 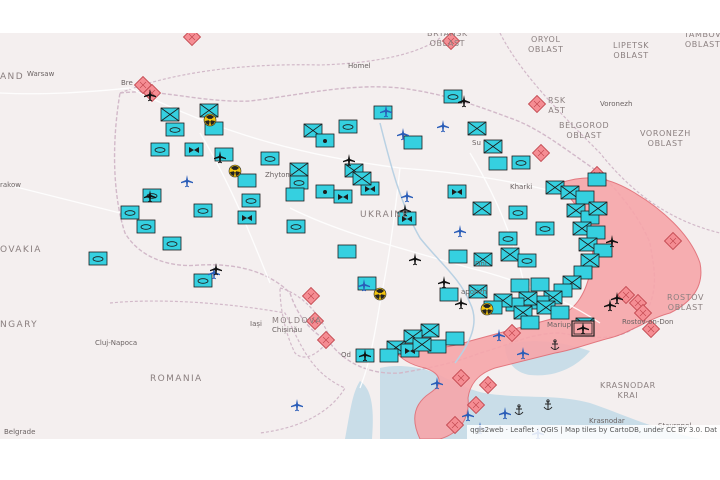 I want to click on country-label: UKRAINE, so click(x=385, y=215).